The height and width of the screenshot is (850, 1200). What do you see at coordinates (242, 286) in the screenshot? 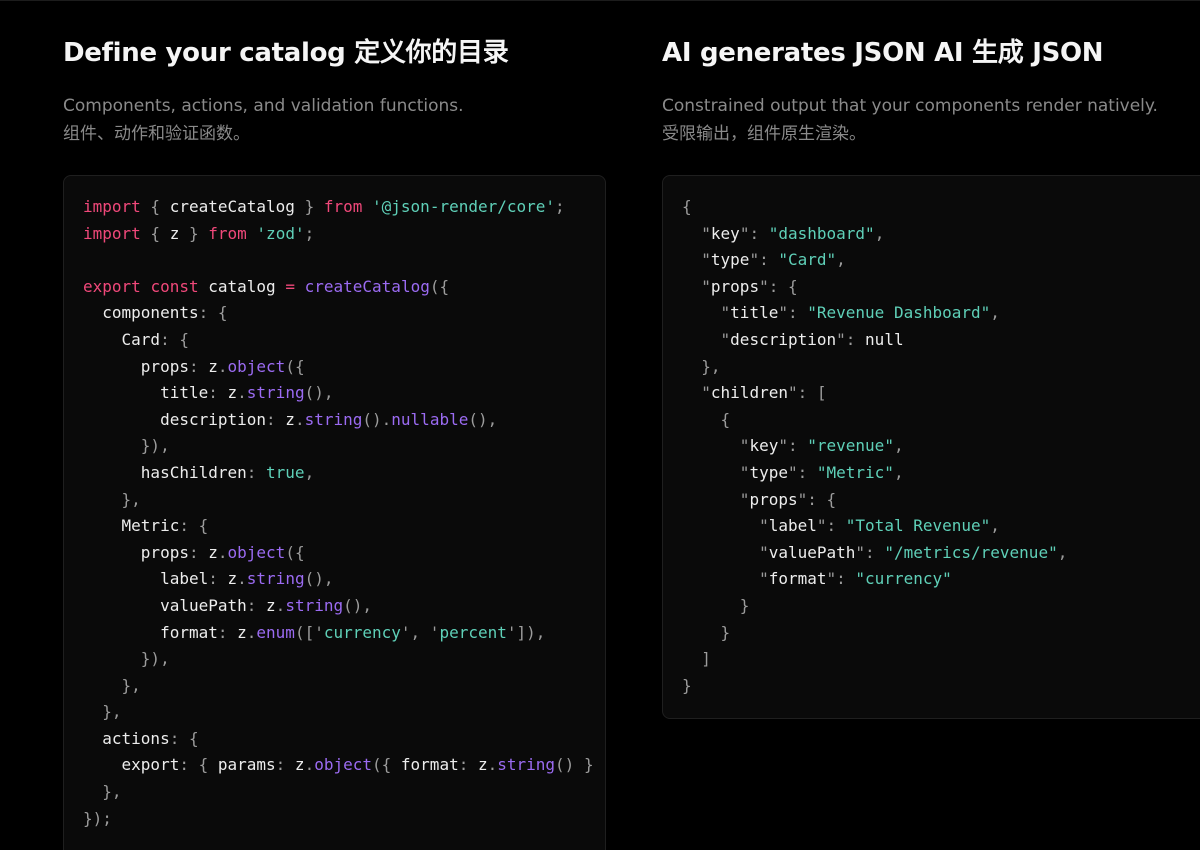
I see `code-token: catalog` at bounding box center [242, 286].